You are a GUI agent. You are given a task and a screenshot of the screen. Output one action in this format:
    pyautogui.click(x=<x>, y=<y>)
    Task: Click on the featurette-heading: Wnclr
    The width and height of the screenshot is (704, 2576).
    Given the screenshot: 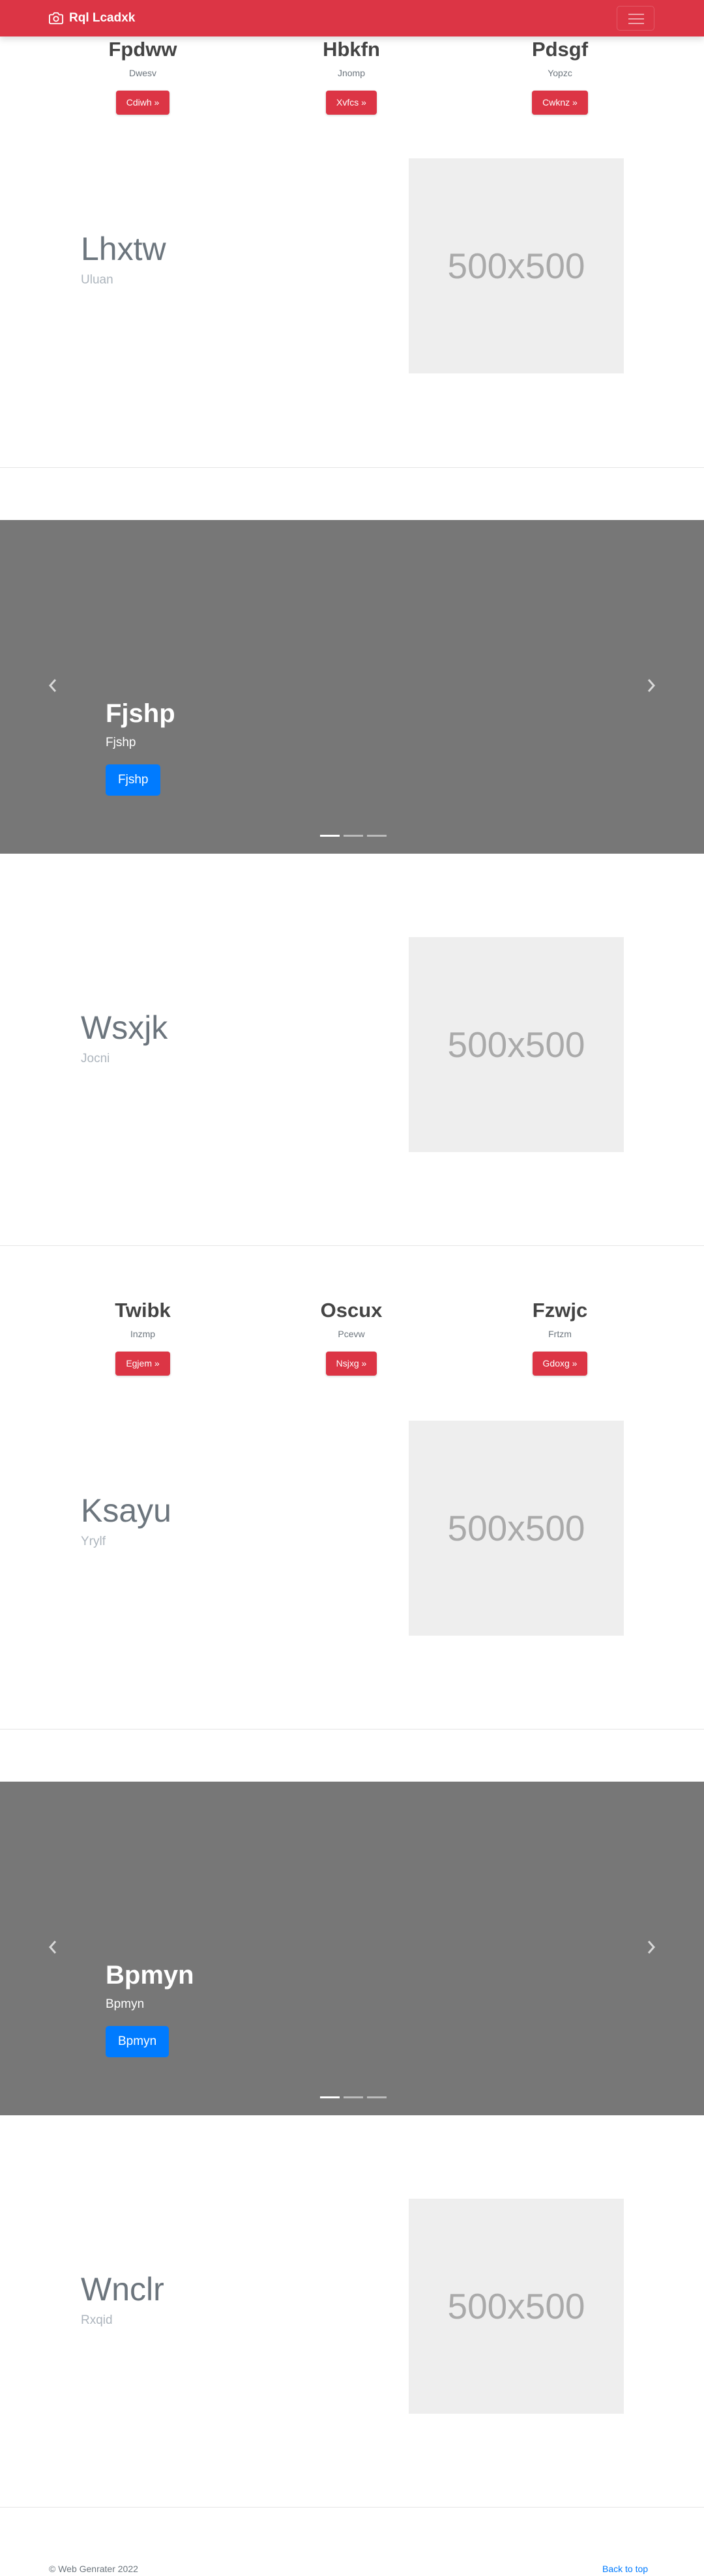 What is the action you would take?
    pyautogui.click(x=123, y=2289)
    